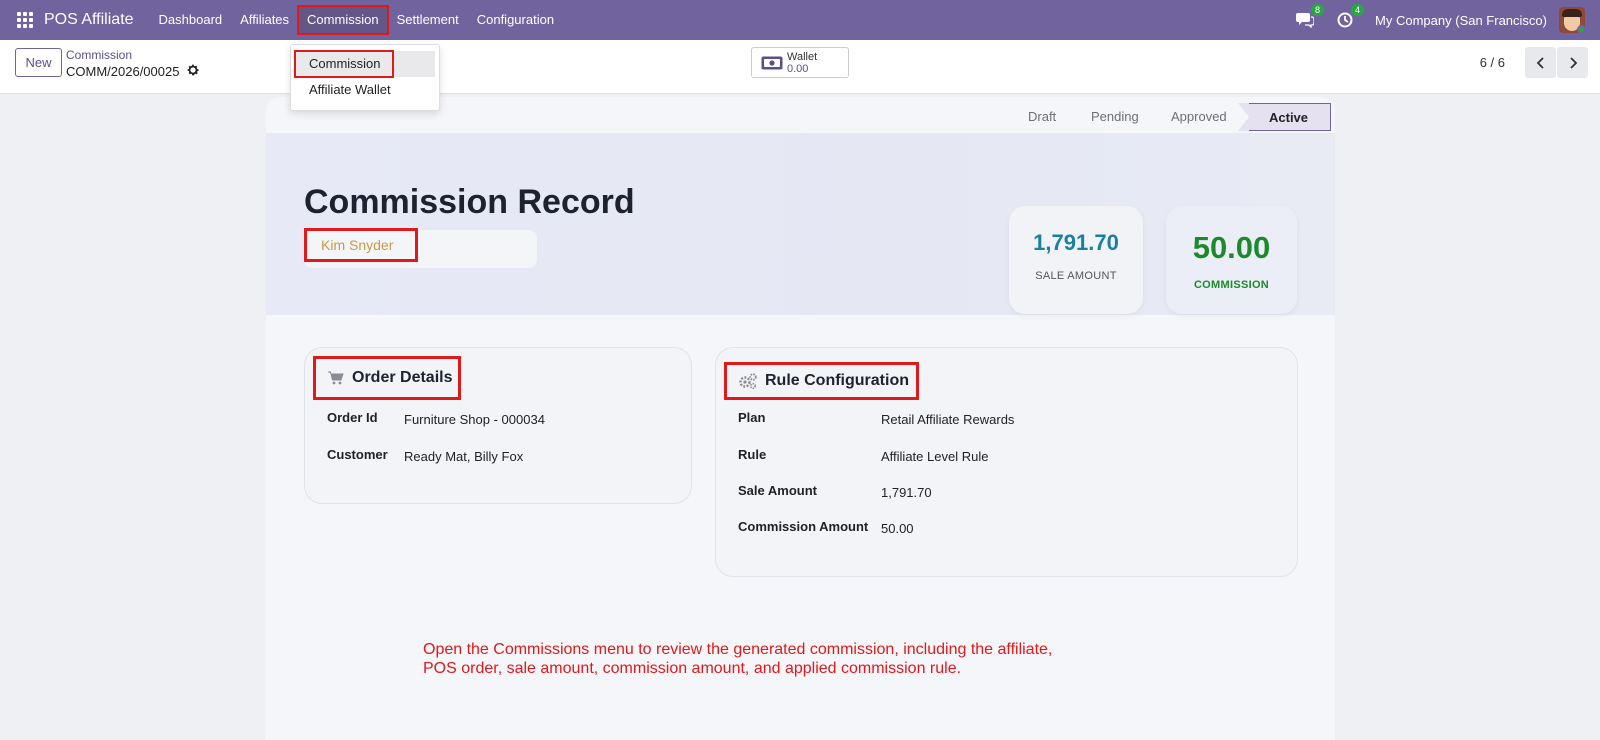 Image resolution: width=1600 pixels, height=740 pixels. What do you see at coordinates (906, 492) in the screenshot?
I see `sale-amount-field-value: 1,791.70` at bounding box center [906, 492].